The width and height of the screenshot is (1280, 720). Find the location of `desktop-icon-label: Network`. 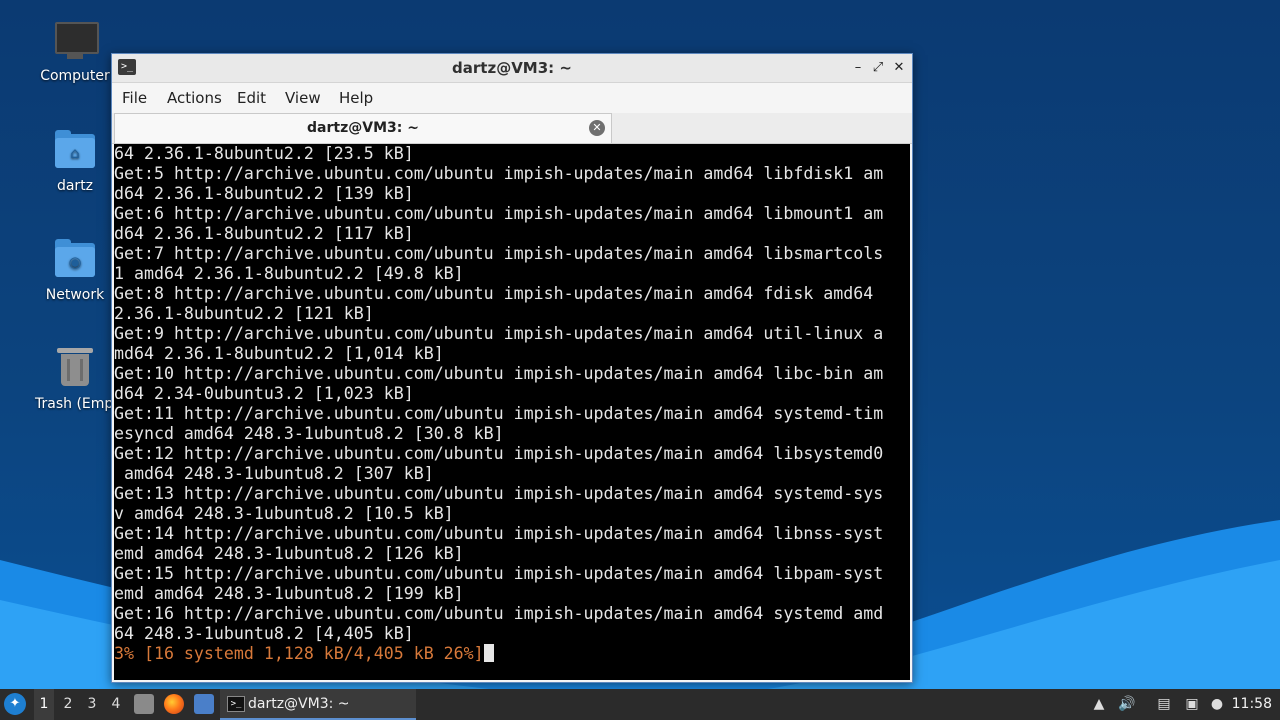

desktop-icon-label: Network is located at coordinates (75, 295).